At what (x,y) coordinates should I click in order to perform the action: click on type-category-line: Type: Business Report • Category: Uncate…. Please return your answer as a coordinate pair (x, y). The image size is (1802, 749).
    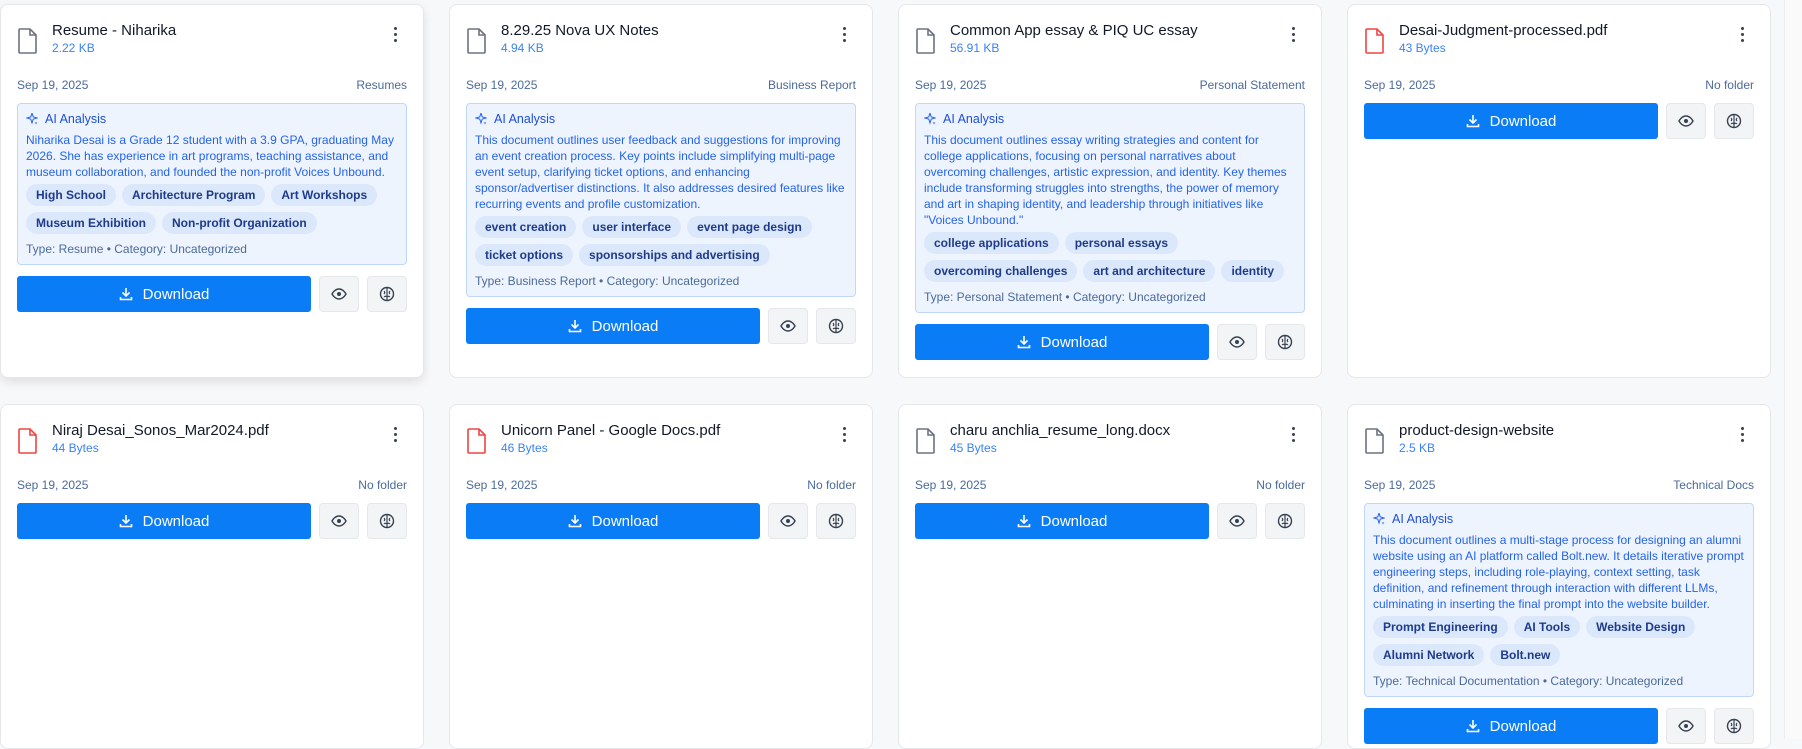
    Looking at the image, I should click on (607, 281).